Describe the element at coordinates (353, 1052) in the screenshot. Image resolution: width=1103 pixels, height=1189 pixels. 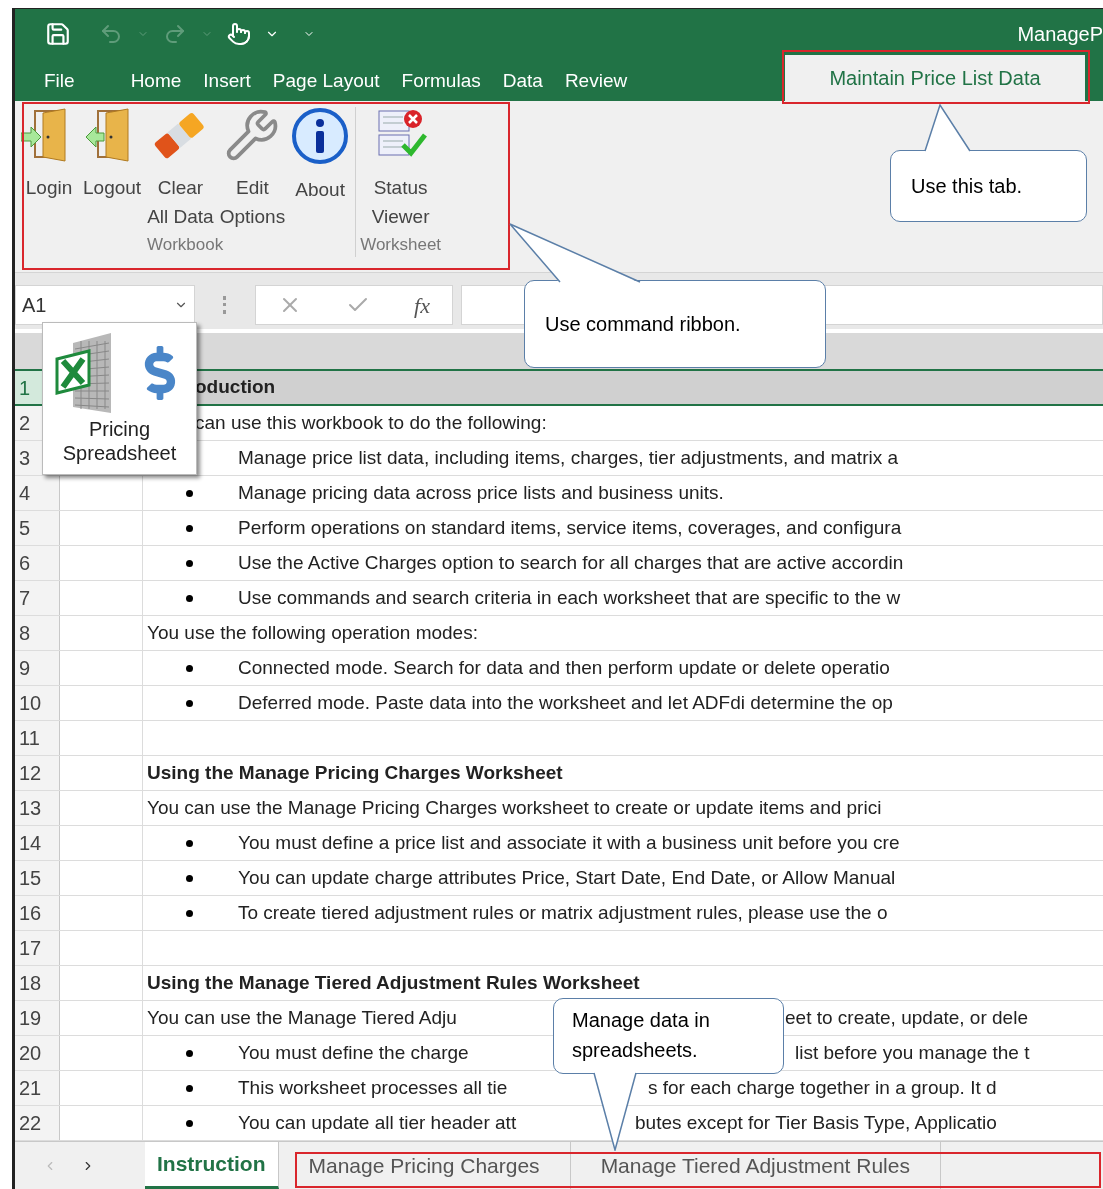
I see `cell-text: You must define the charge` at that location.